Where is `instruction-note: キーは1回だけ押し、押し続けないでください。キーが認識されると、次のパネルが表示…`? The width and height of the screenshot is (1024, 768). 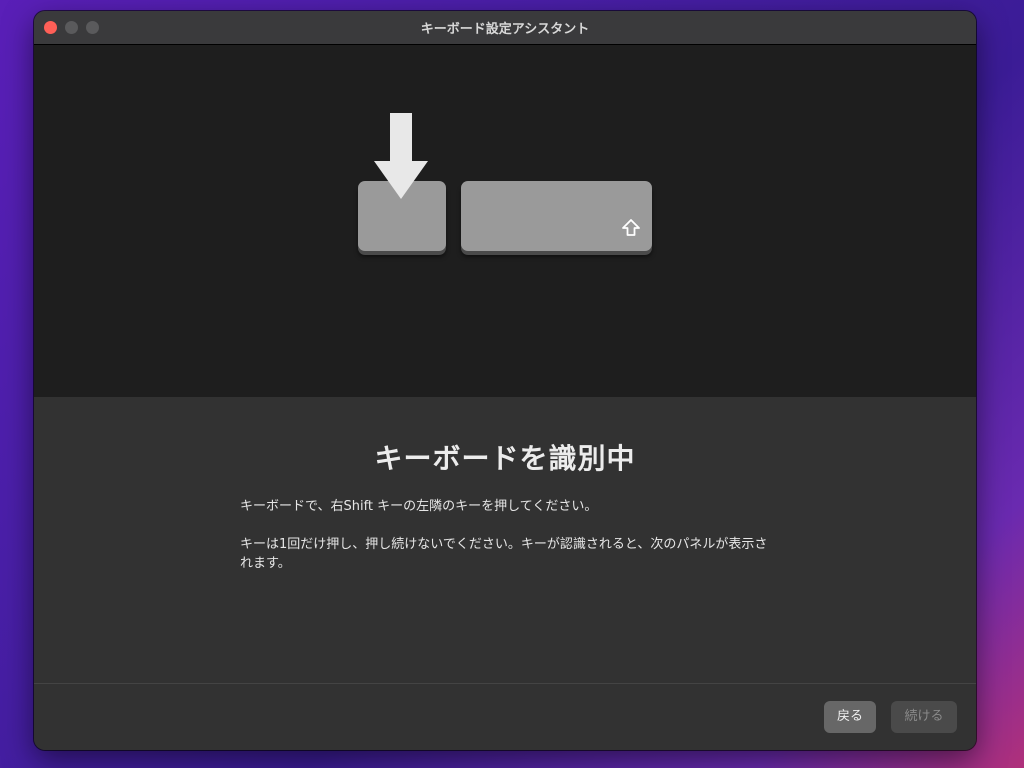
instruction-note: キーは1回だけ押し、押し続けないでください。キーが認識されると、次のパネルが表示… is located at coordinates (504, 554).